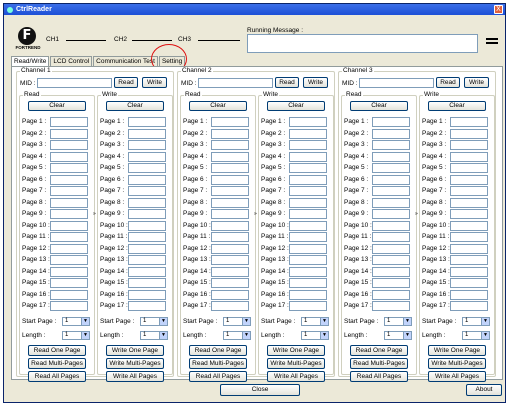 The height and width of the screenshot is (407, 510). Describe the element at coordinates (69, 168) in the screenshot. I see `read-page-5-field` at that location.